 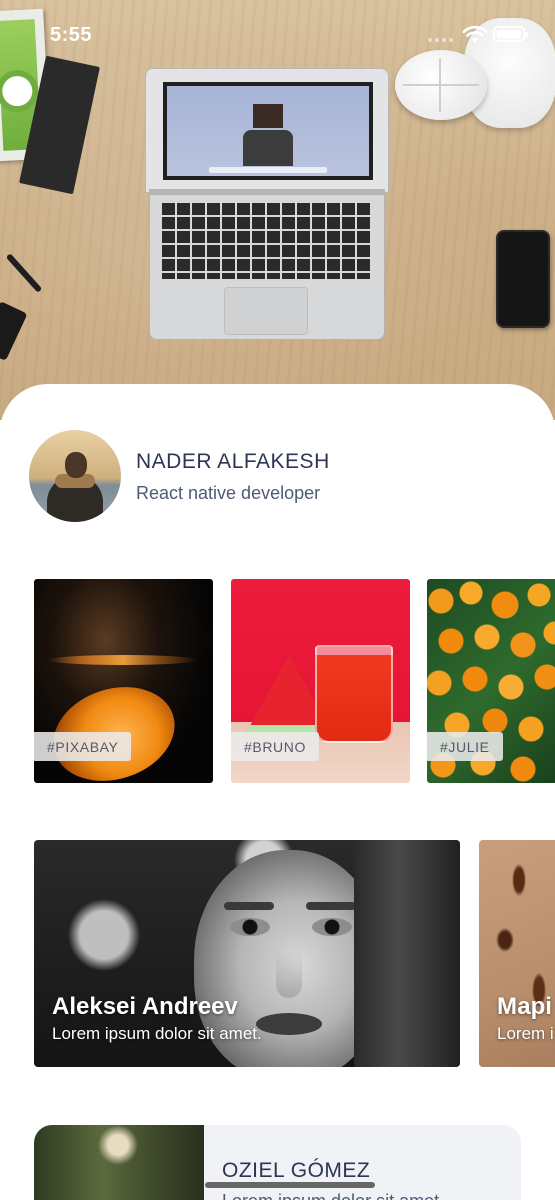 I want to click on laptop-illustration, so click(x=267, y=204).